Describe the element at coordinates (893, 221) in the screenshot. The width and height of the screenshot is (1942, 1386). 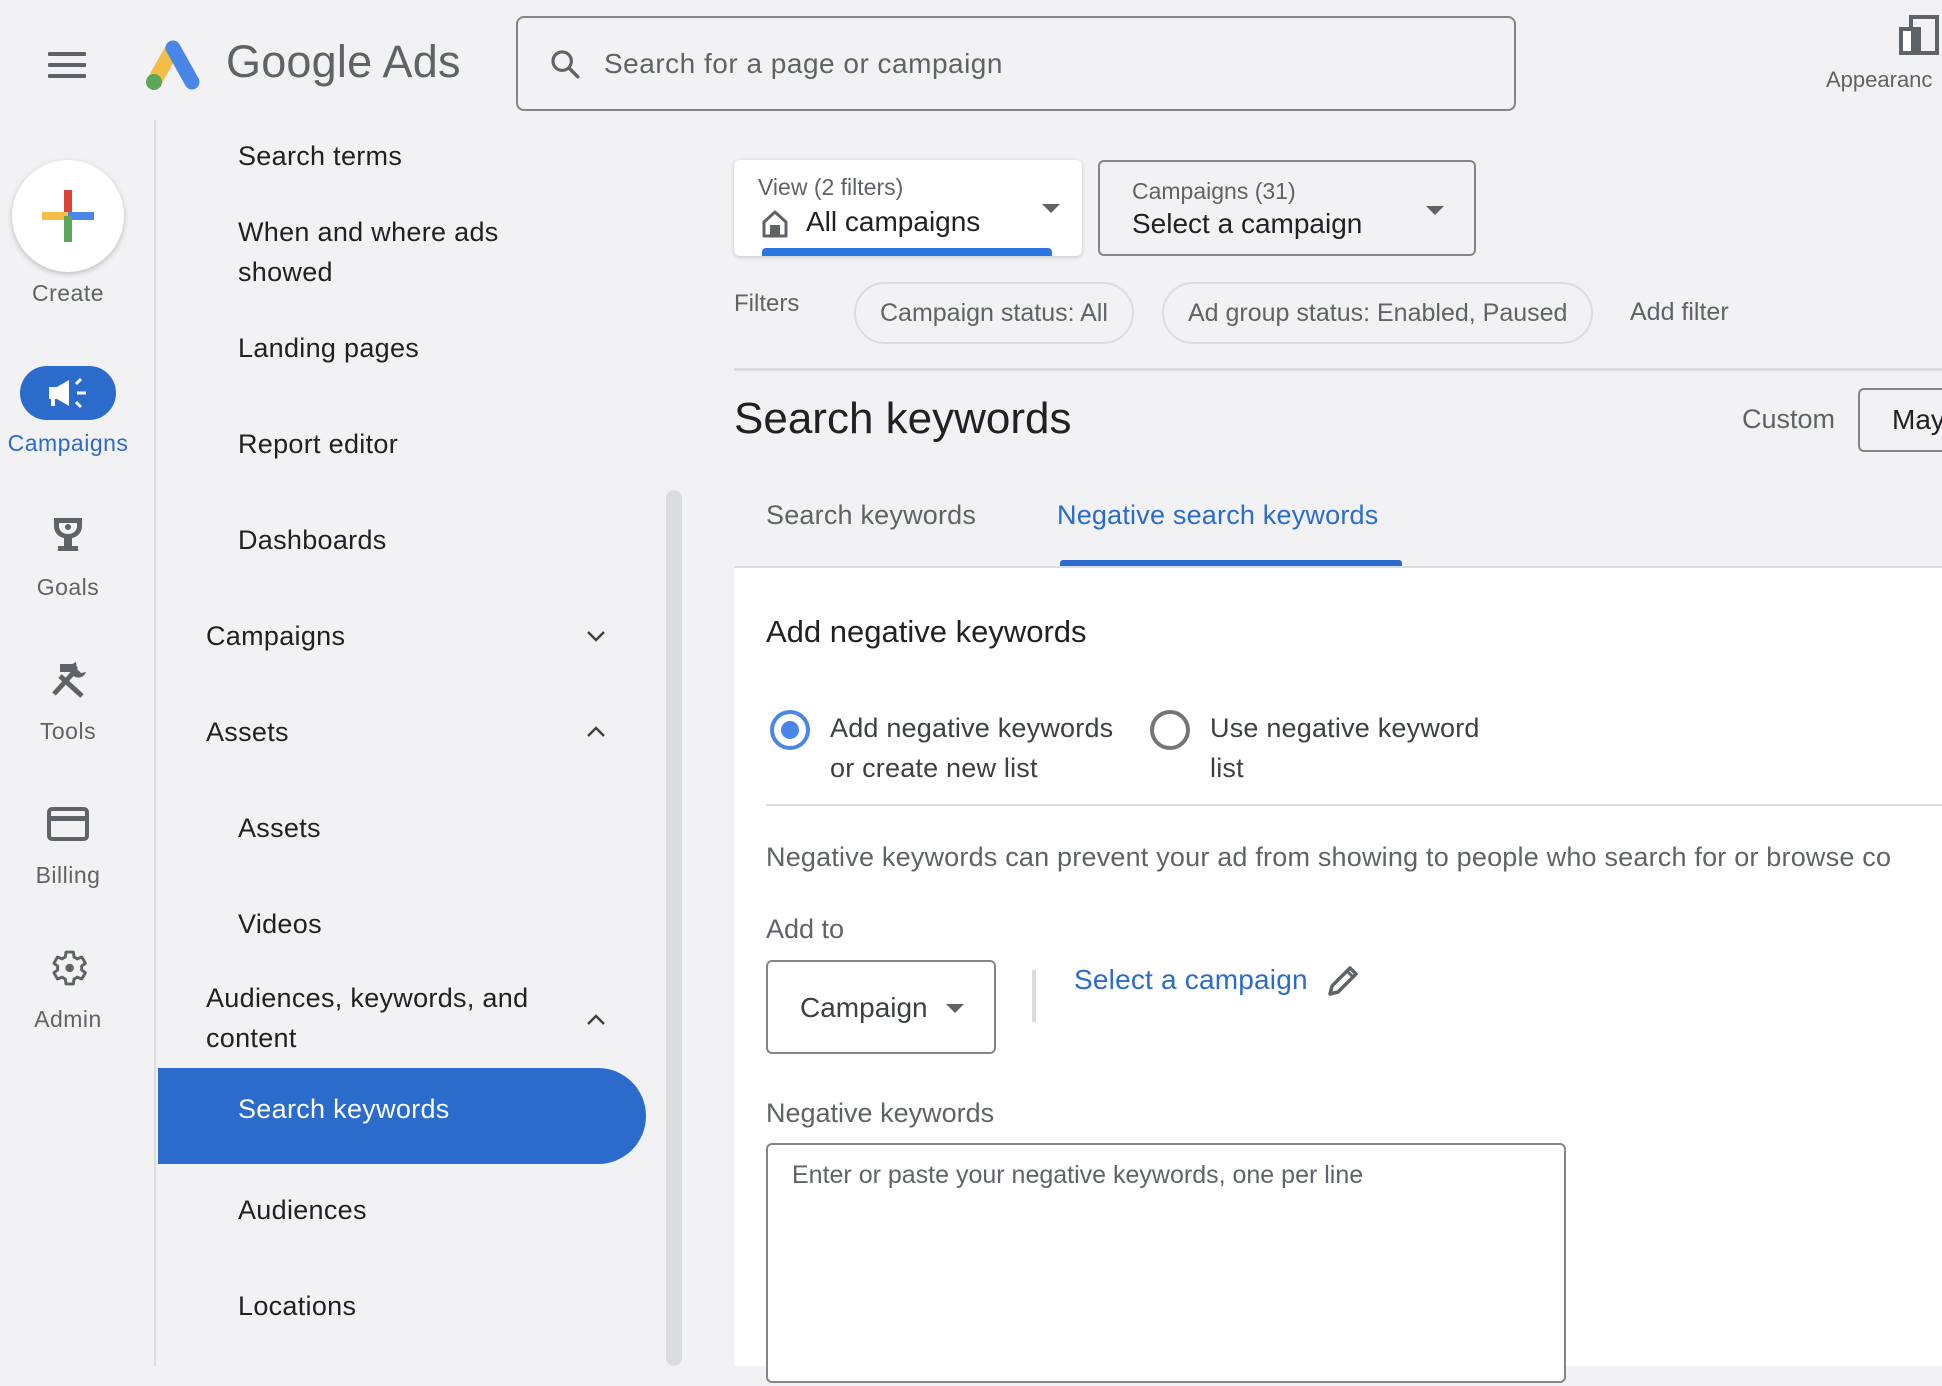
I see `view-filter-value: All campaigns` at that location.